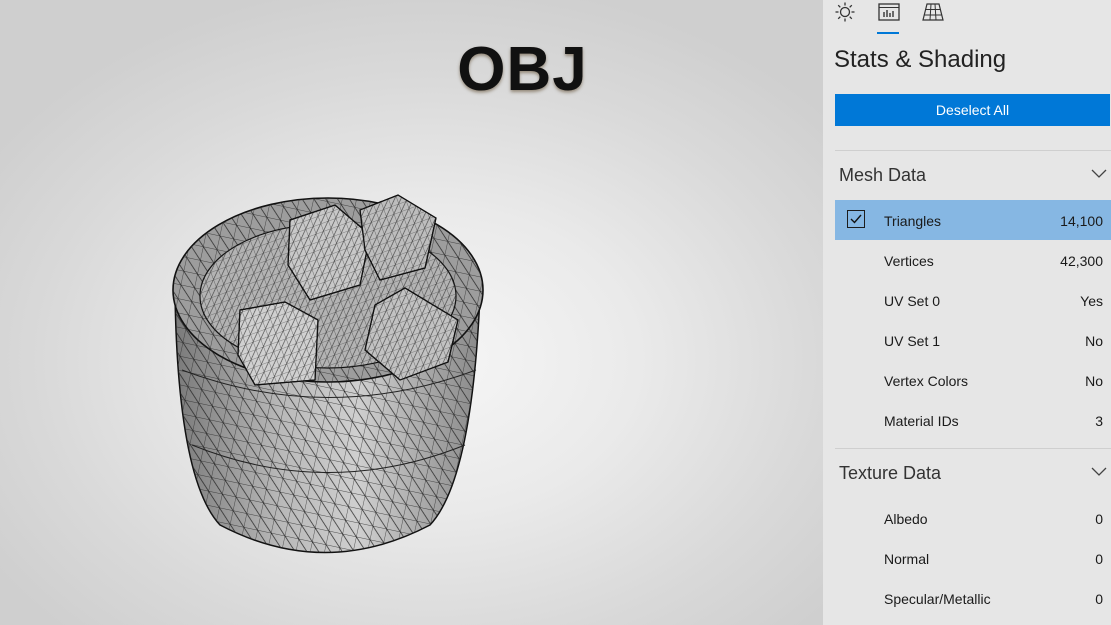 Image resolution: width=1111 pixels, height=625 pixels. I want to click on tab-lighting, so click(845, 12).